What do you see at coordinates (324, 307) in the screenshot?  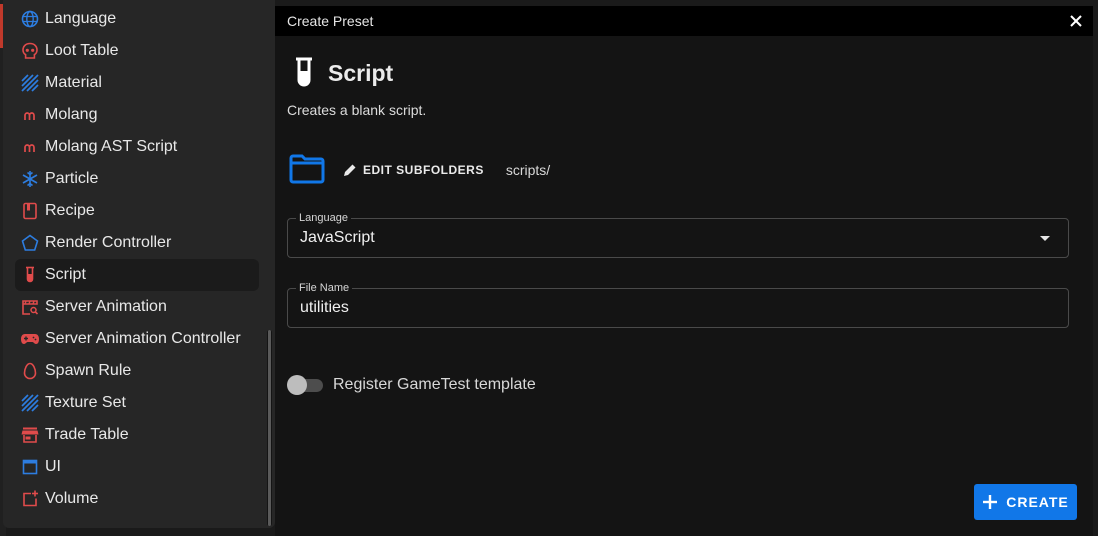 I see `file-name-value: utilities` at bounding box center [324, 307].